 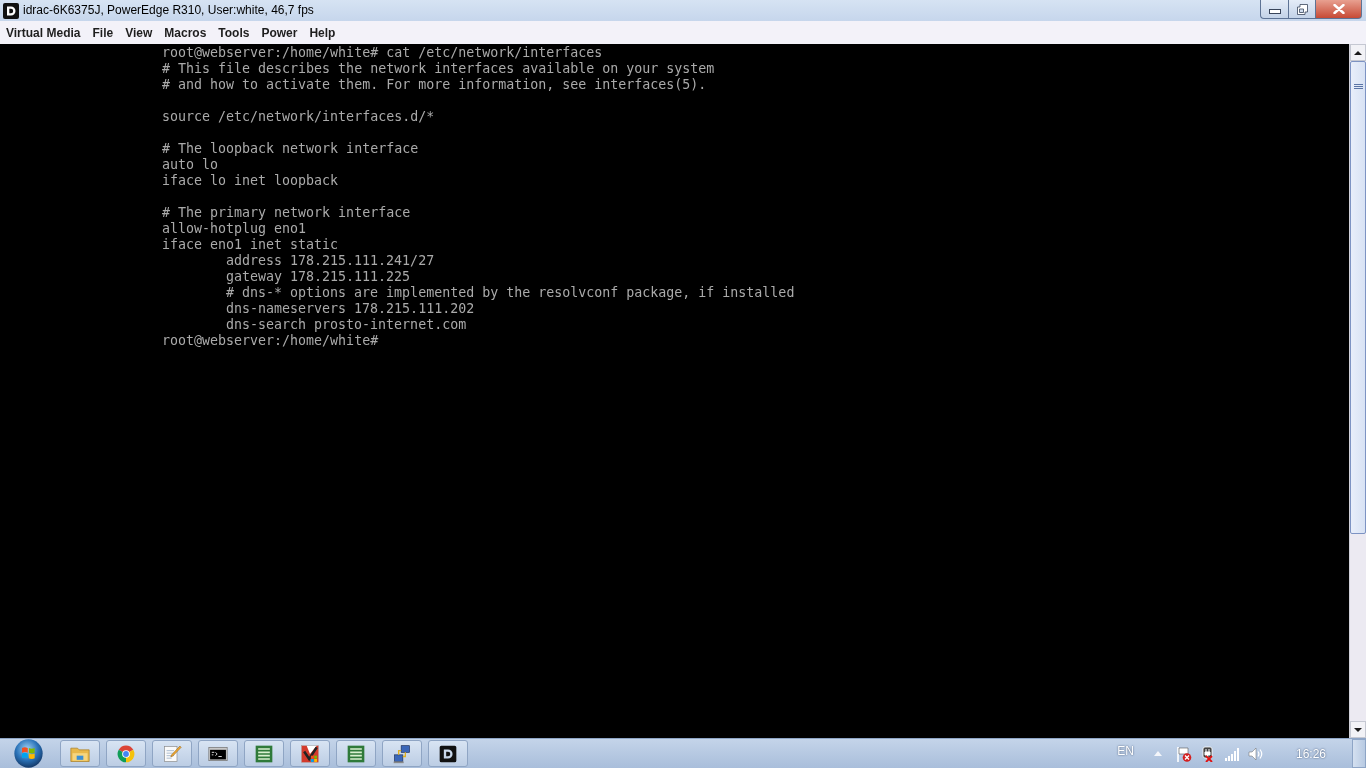 I want to click on scroll-up-button, so click(x=1358, y=52).